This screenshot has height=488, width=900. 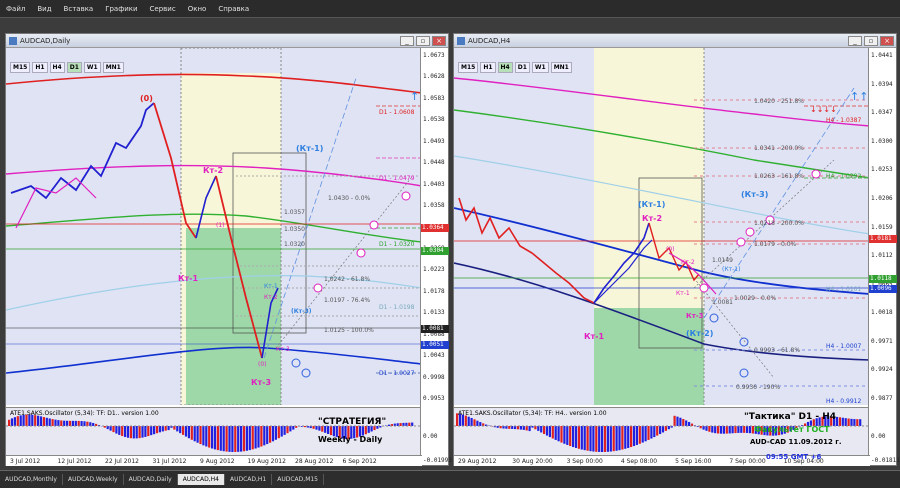 What do you see at coordinates (675, 41) in the screenshot?
I see `chart-titlebar: AUDCAD,H4 _ ▫ ×` at bounding box center [675, 41].